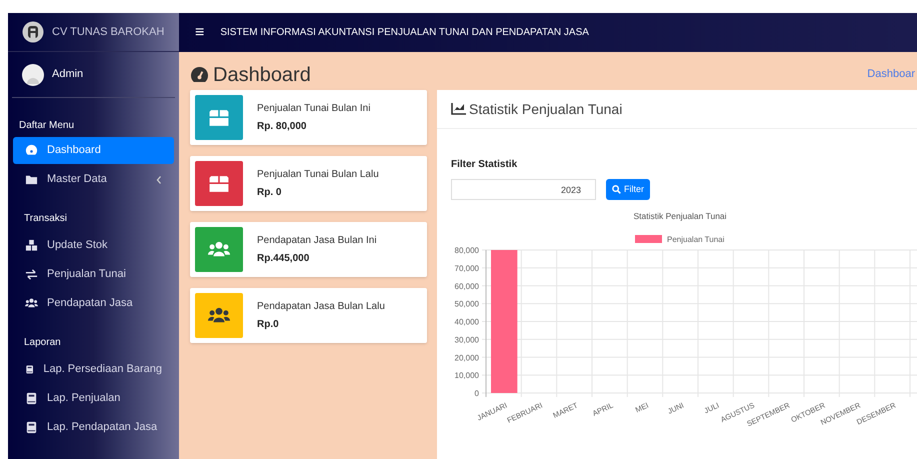 The height and width of the screenshot is (459, 917). What do you see at coordinates (476, 393) in the screenshot?
I see `axis-label: 0` at bounding box center [476, 393].